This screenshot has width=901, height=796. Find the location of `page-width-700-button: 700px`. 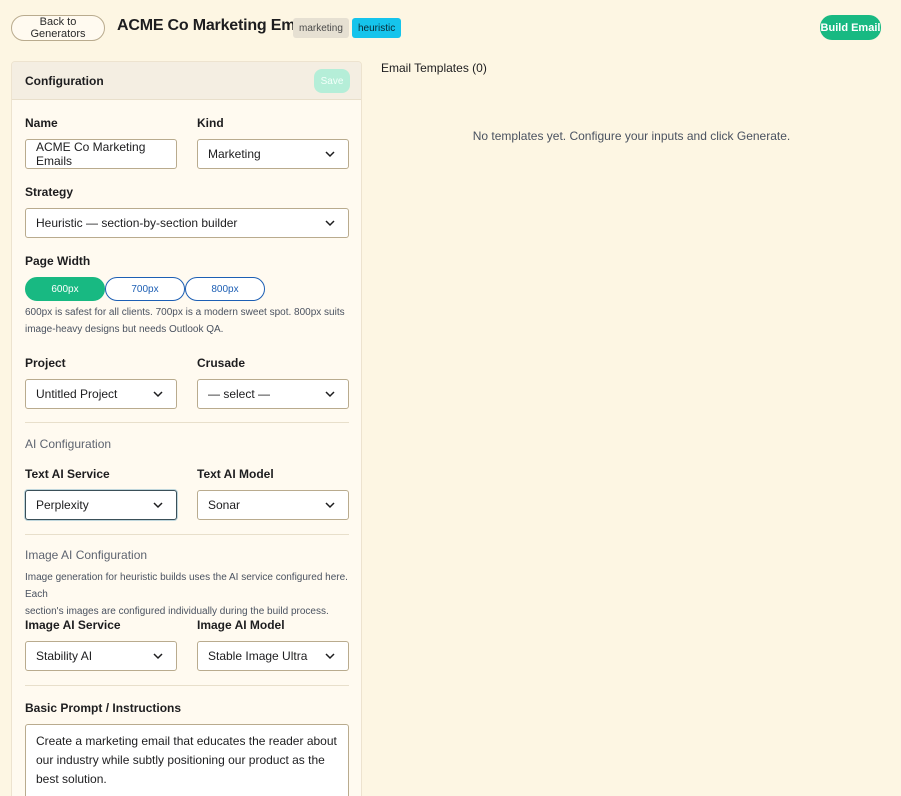

page-width-700-button: 700px is located at coordinates (145, 289).